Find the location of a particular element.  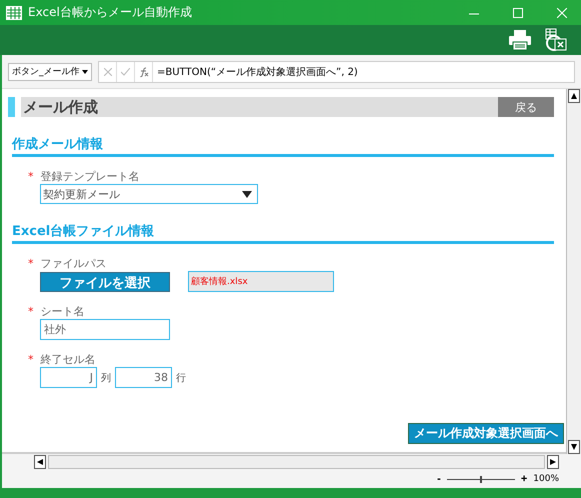

zoom-out-button: - is located at coordinates (439, 479).